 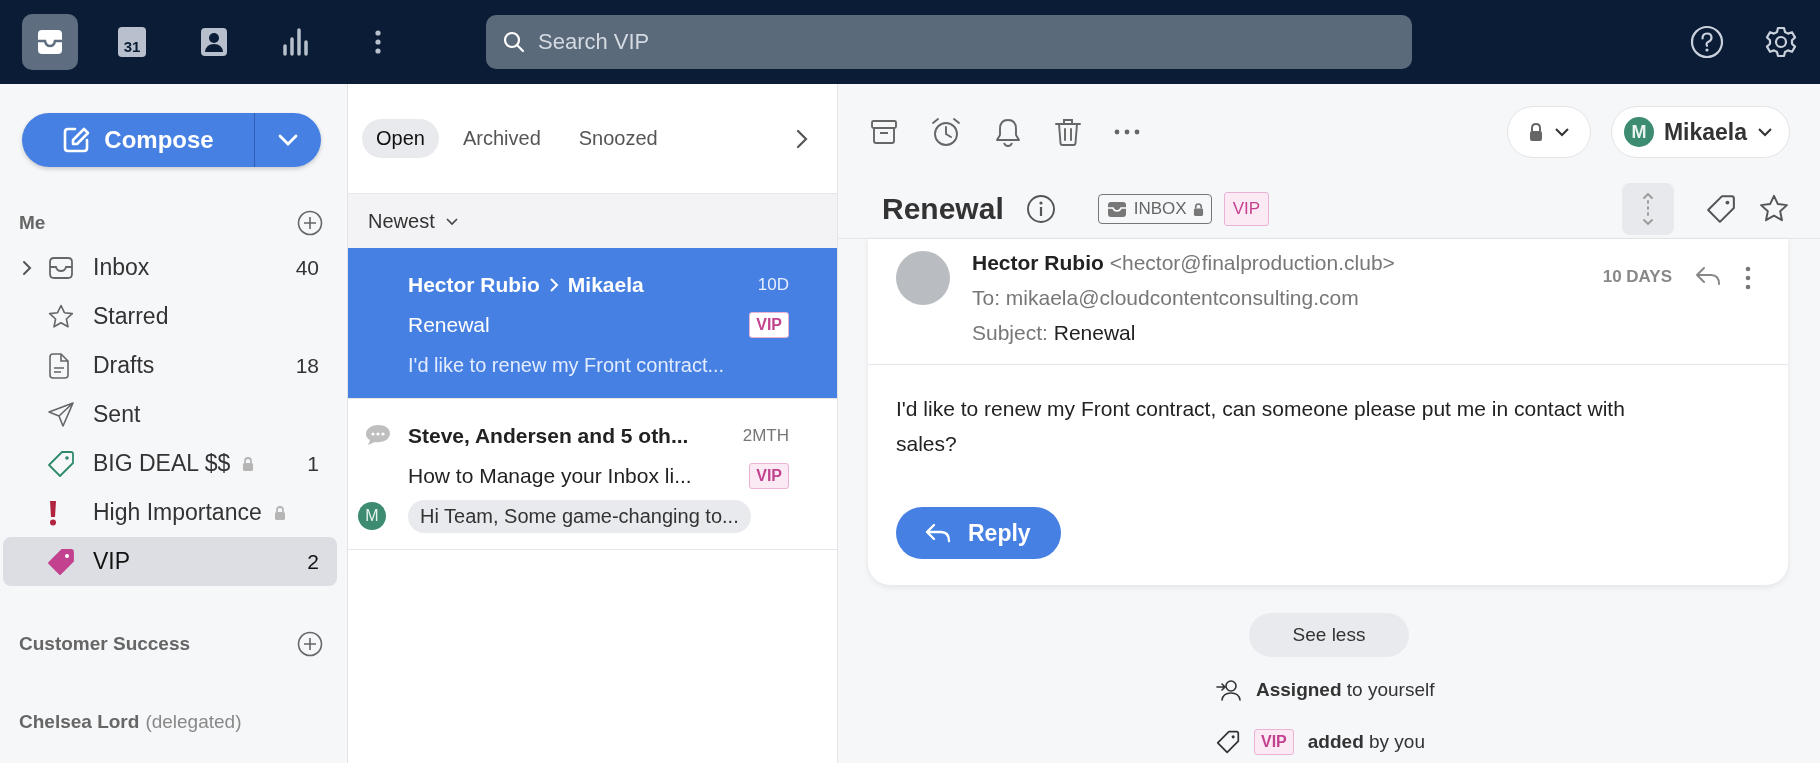 What do you see at coordinates (1038, 262) in the screenshot?
I see `sender-name: Hector Rubio` at bounding box center [1038, 262].